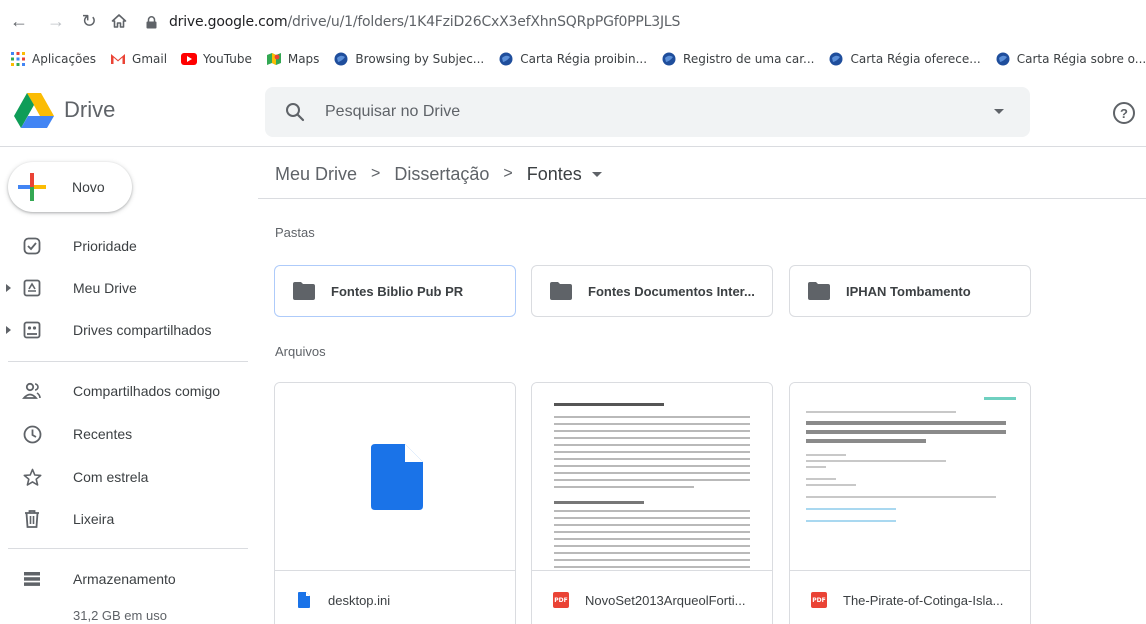 This screenshot has width=1146, height=624. Describe the element at coordinates (32, 330) in the screenshot. I see `shared-drives-icon` at that location.